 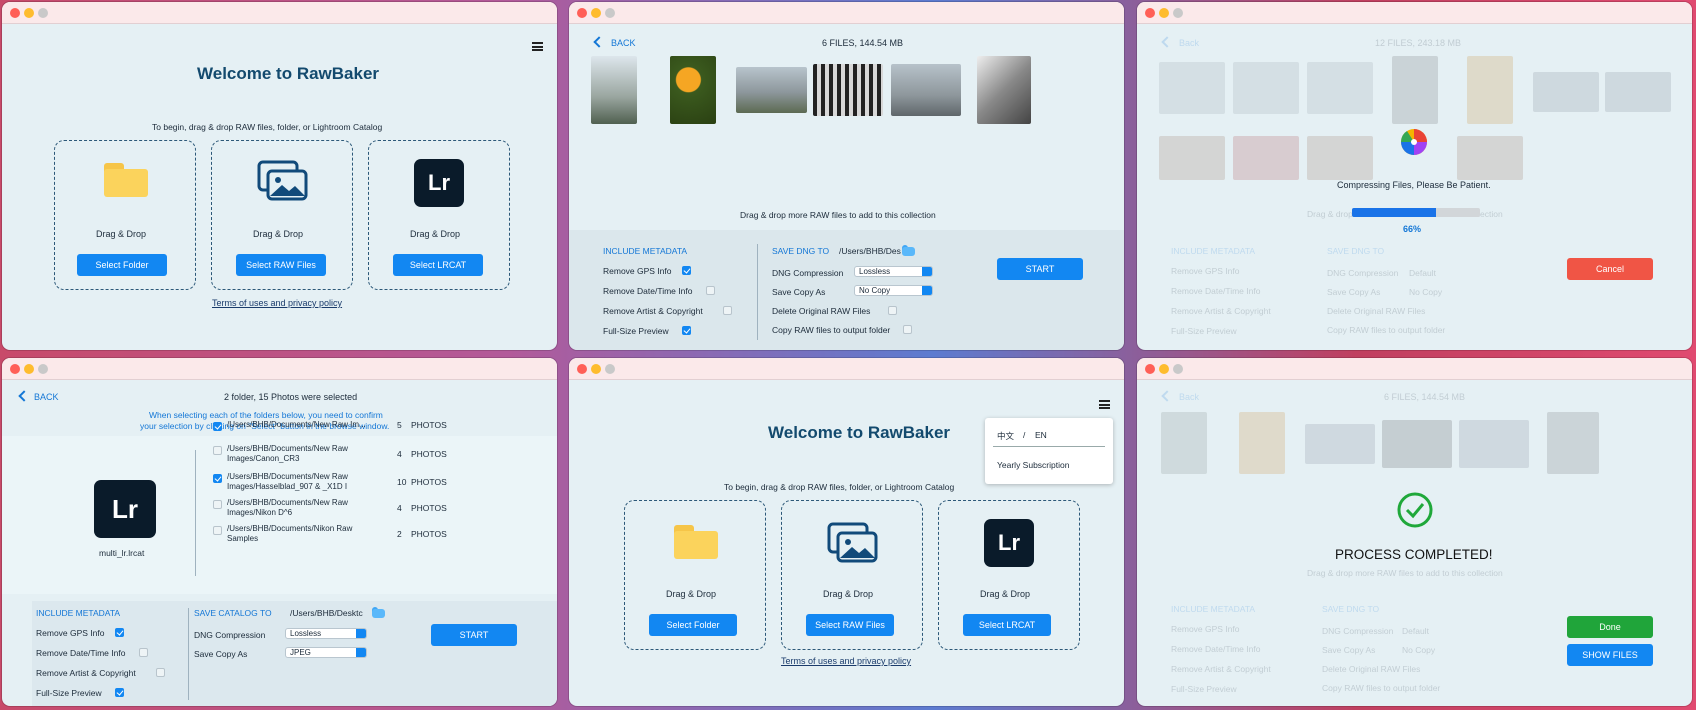 What do you see at coordinates (1041, 435) in the screenshot?
I see `language-english: EN` at bounding box center [1041, 435].